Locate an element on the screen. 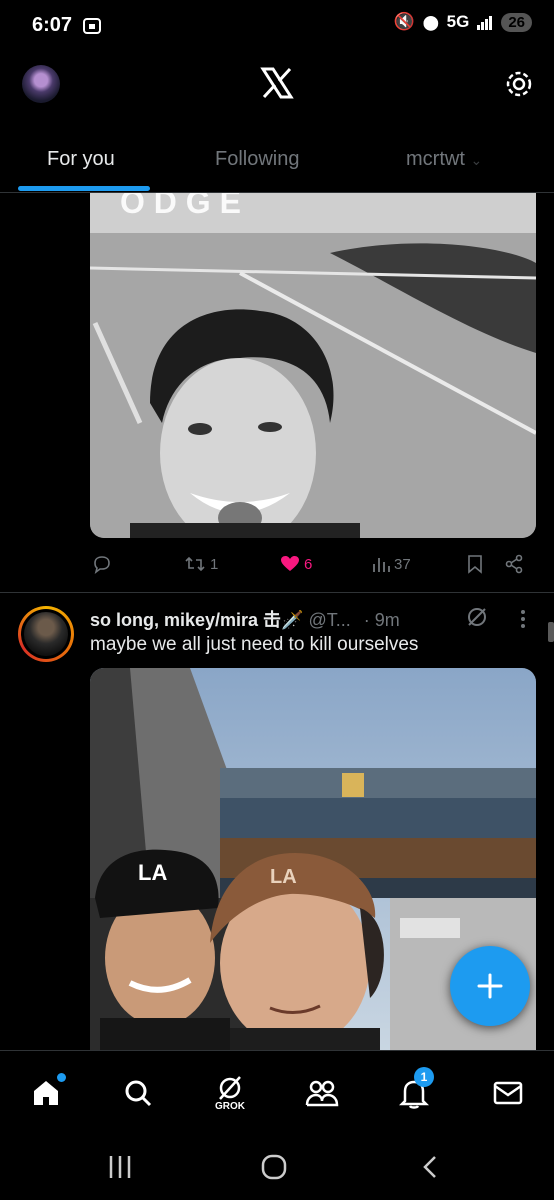  more-options-icon is located at coordinates (523, 619).